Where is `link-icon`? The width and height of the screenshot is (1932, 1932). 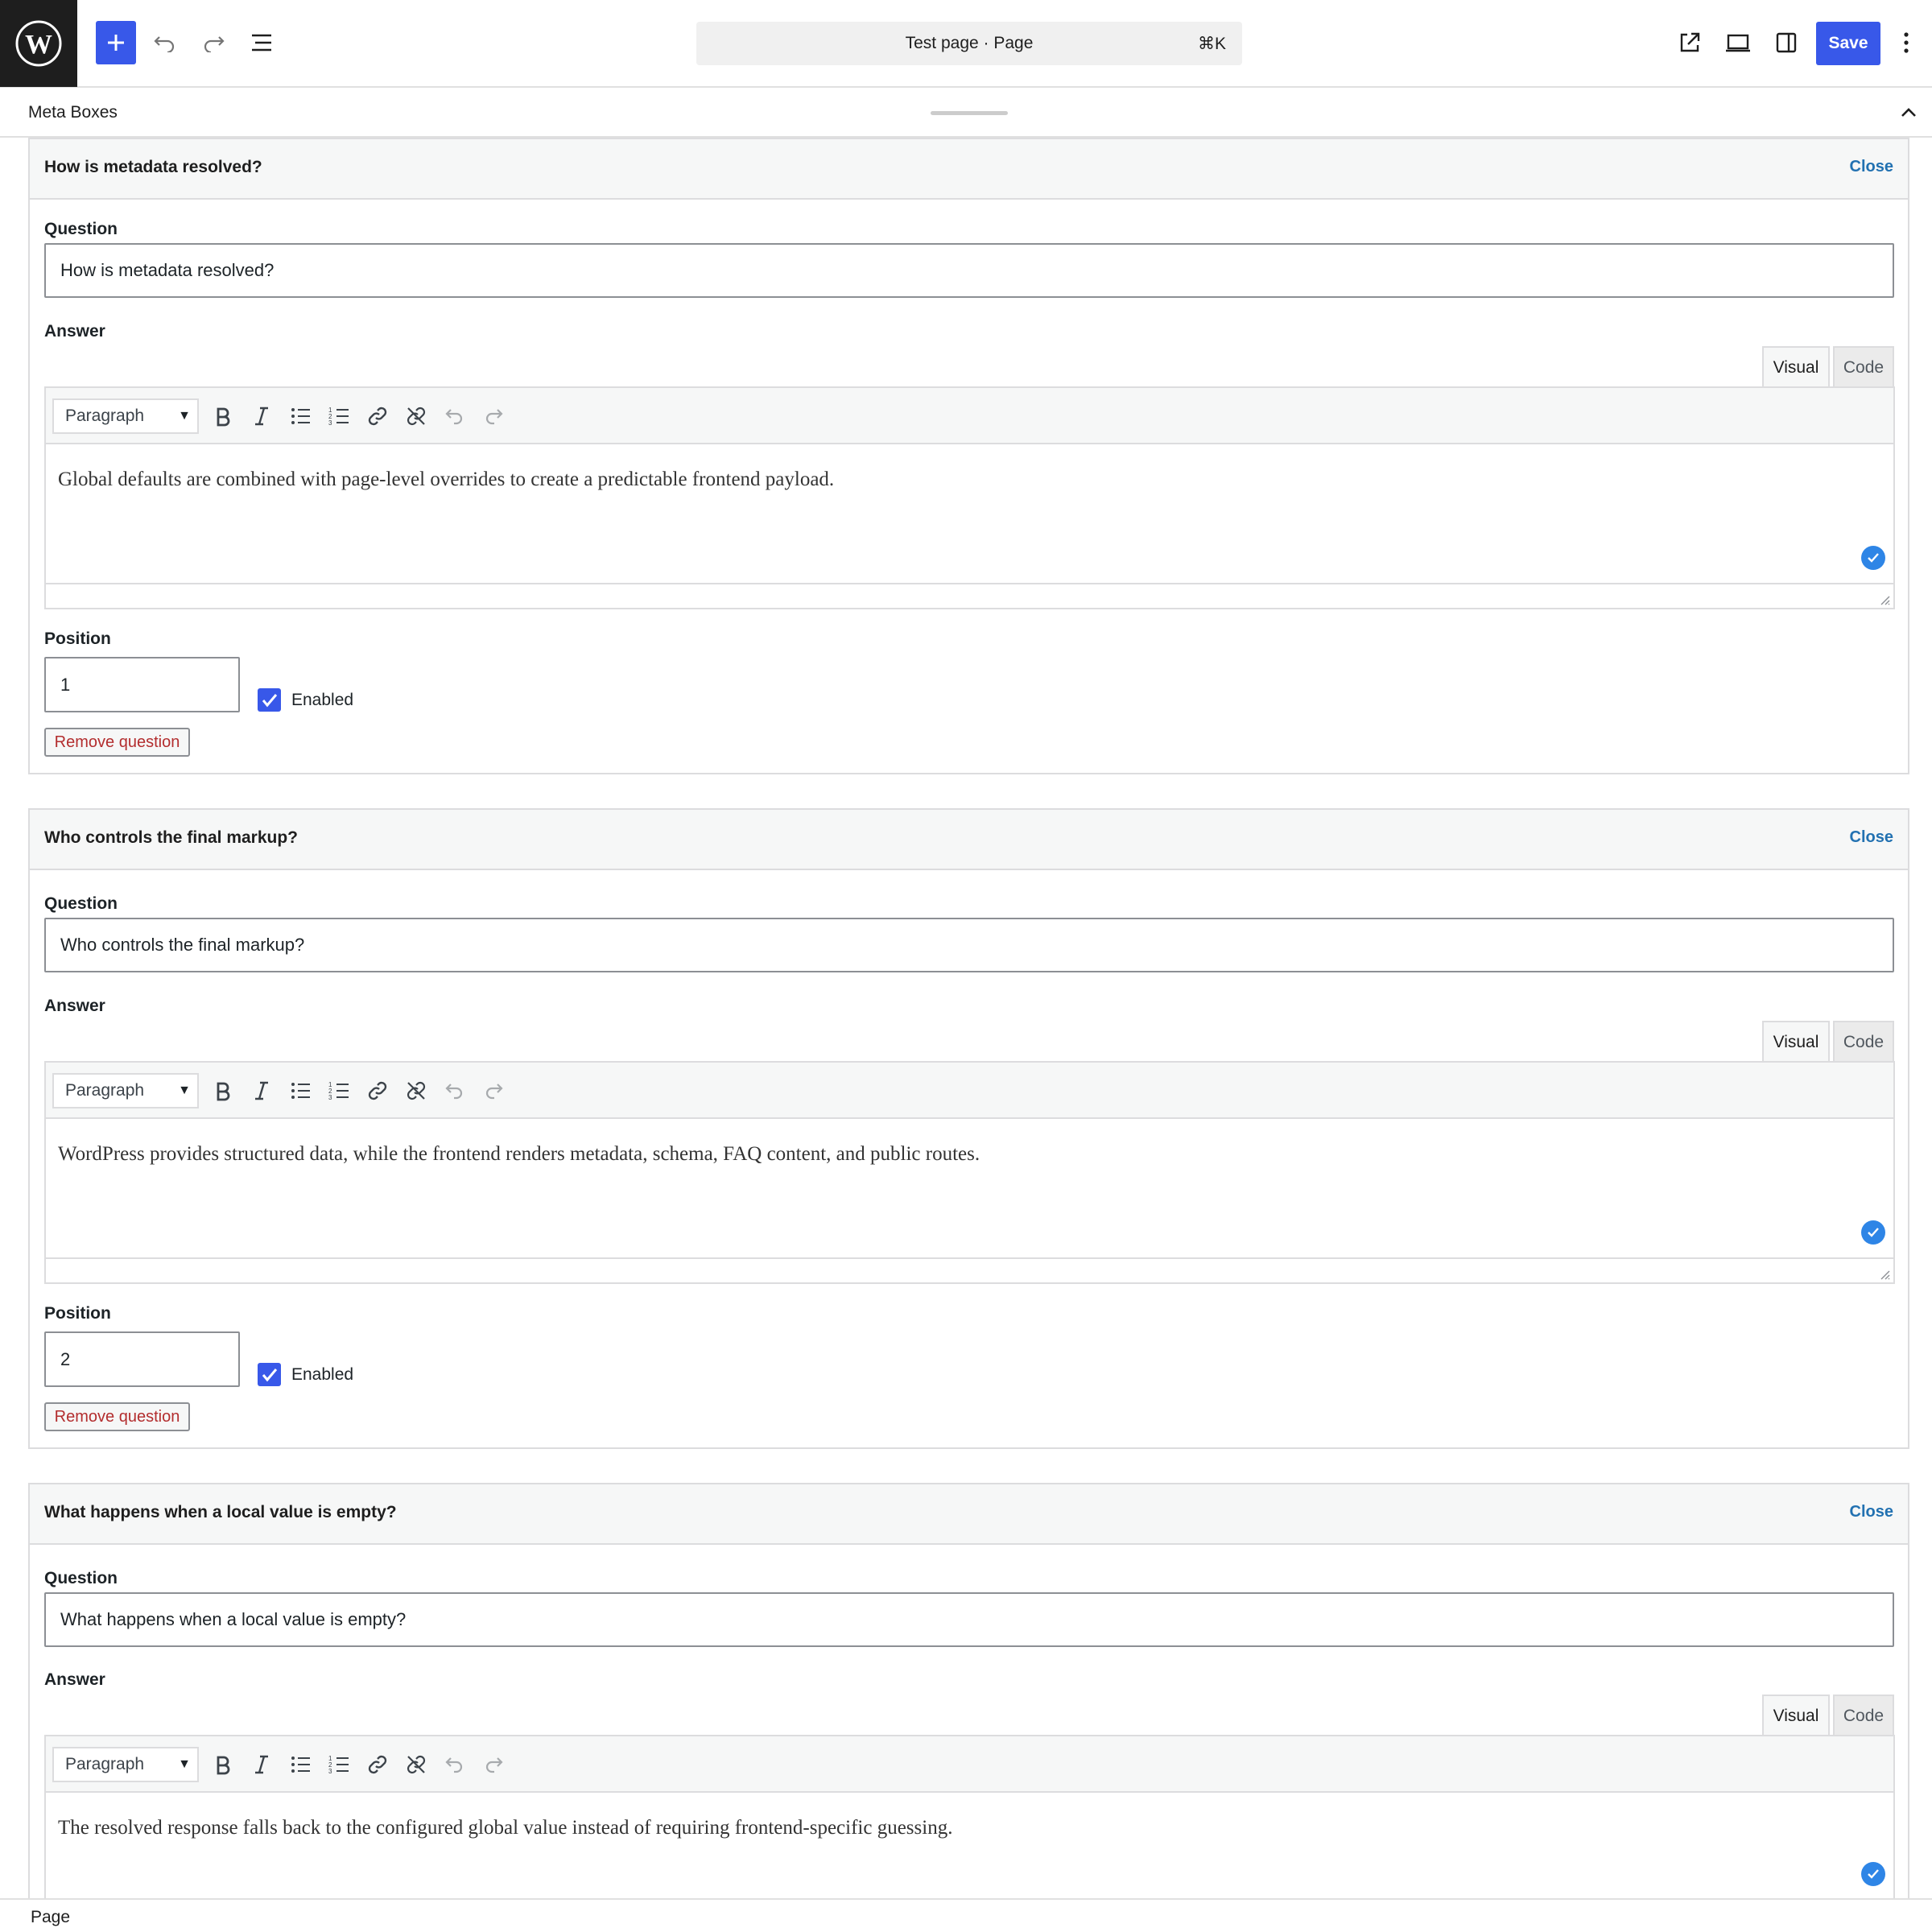 link-icon is located at coordinates (377, 1090).